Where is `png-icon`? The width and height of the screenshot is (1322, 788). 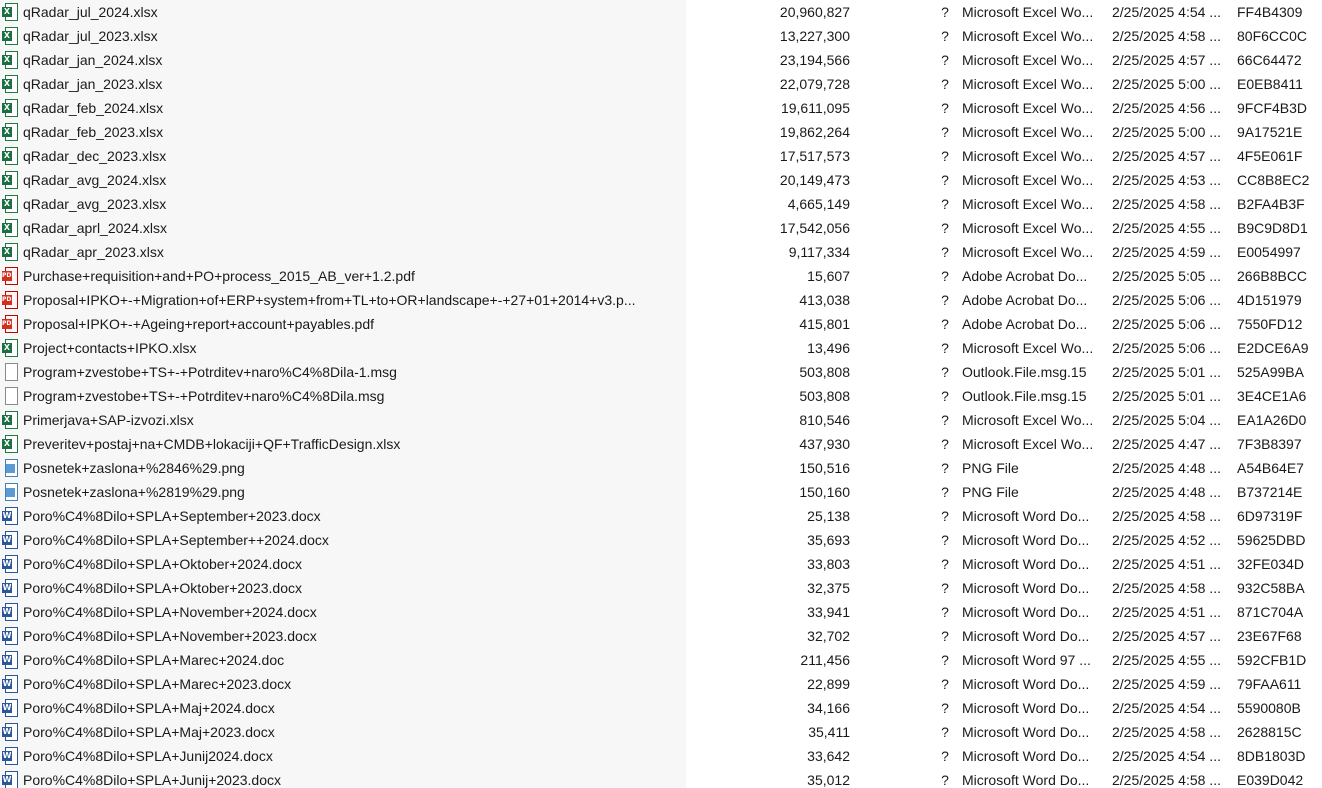 png-icon is located at coordinates (10, 492).